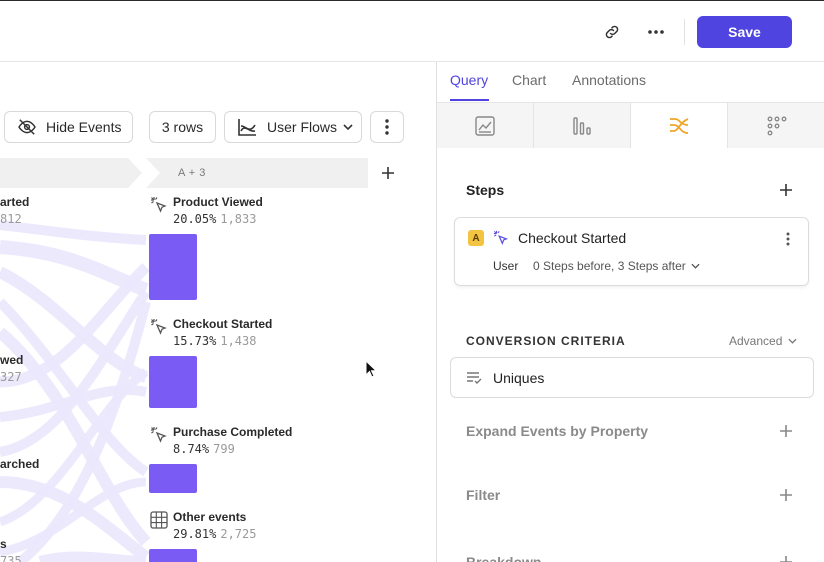 Image resolution: width=824 pixels, height=562 pixels. Describe the element at coordinates (27, 127) in the screenshot. I see `eye-off-icon` at that location.